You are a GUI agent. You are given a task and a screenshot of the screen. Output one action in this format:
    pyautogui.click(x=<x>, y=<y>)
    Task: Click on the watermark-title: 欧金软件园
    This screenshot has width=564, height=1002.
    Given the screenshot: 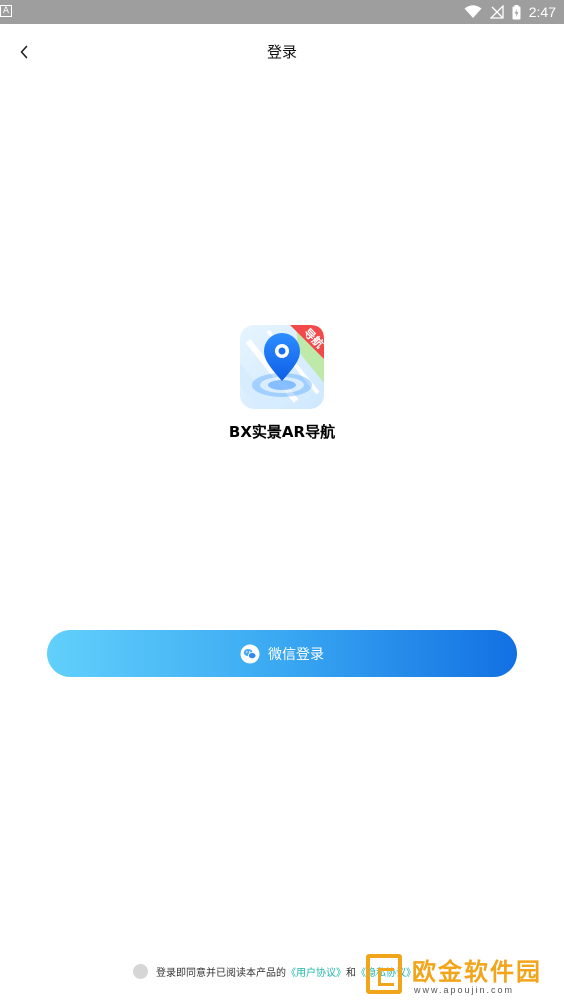 What is the action you would take?
    pyautogui.click(x=477, y=972)
    